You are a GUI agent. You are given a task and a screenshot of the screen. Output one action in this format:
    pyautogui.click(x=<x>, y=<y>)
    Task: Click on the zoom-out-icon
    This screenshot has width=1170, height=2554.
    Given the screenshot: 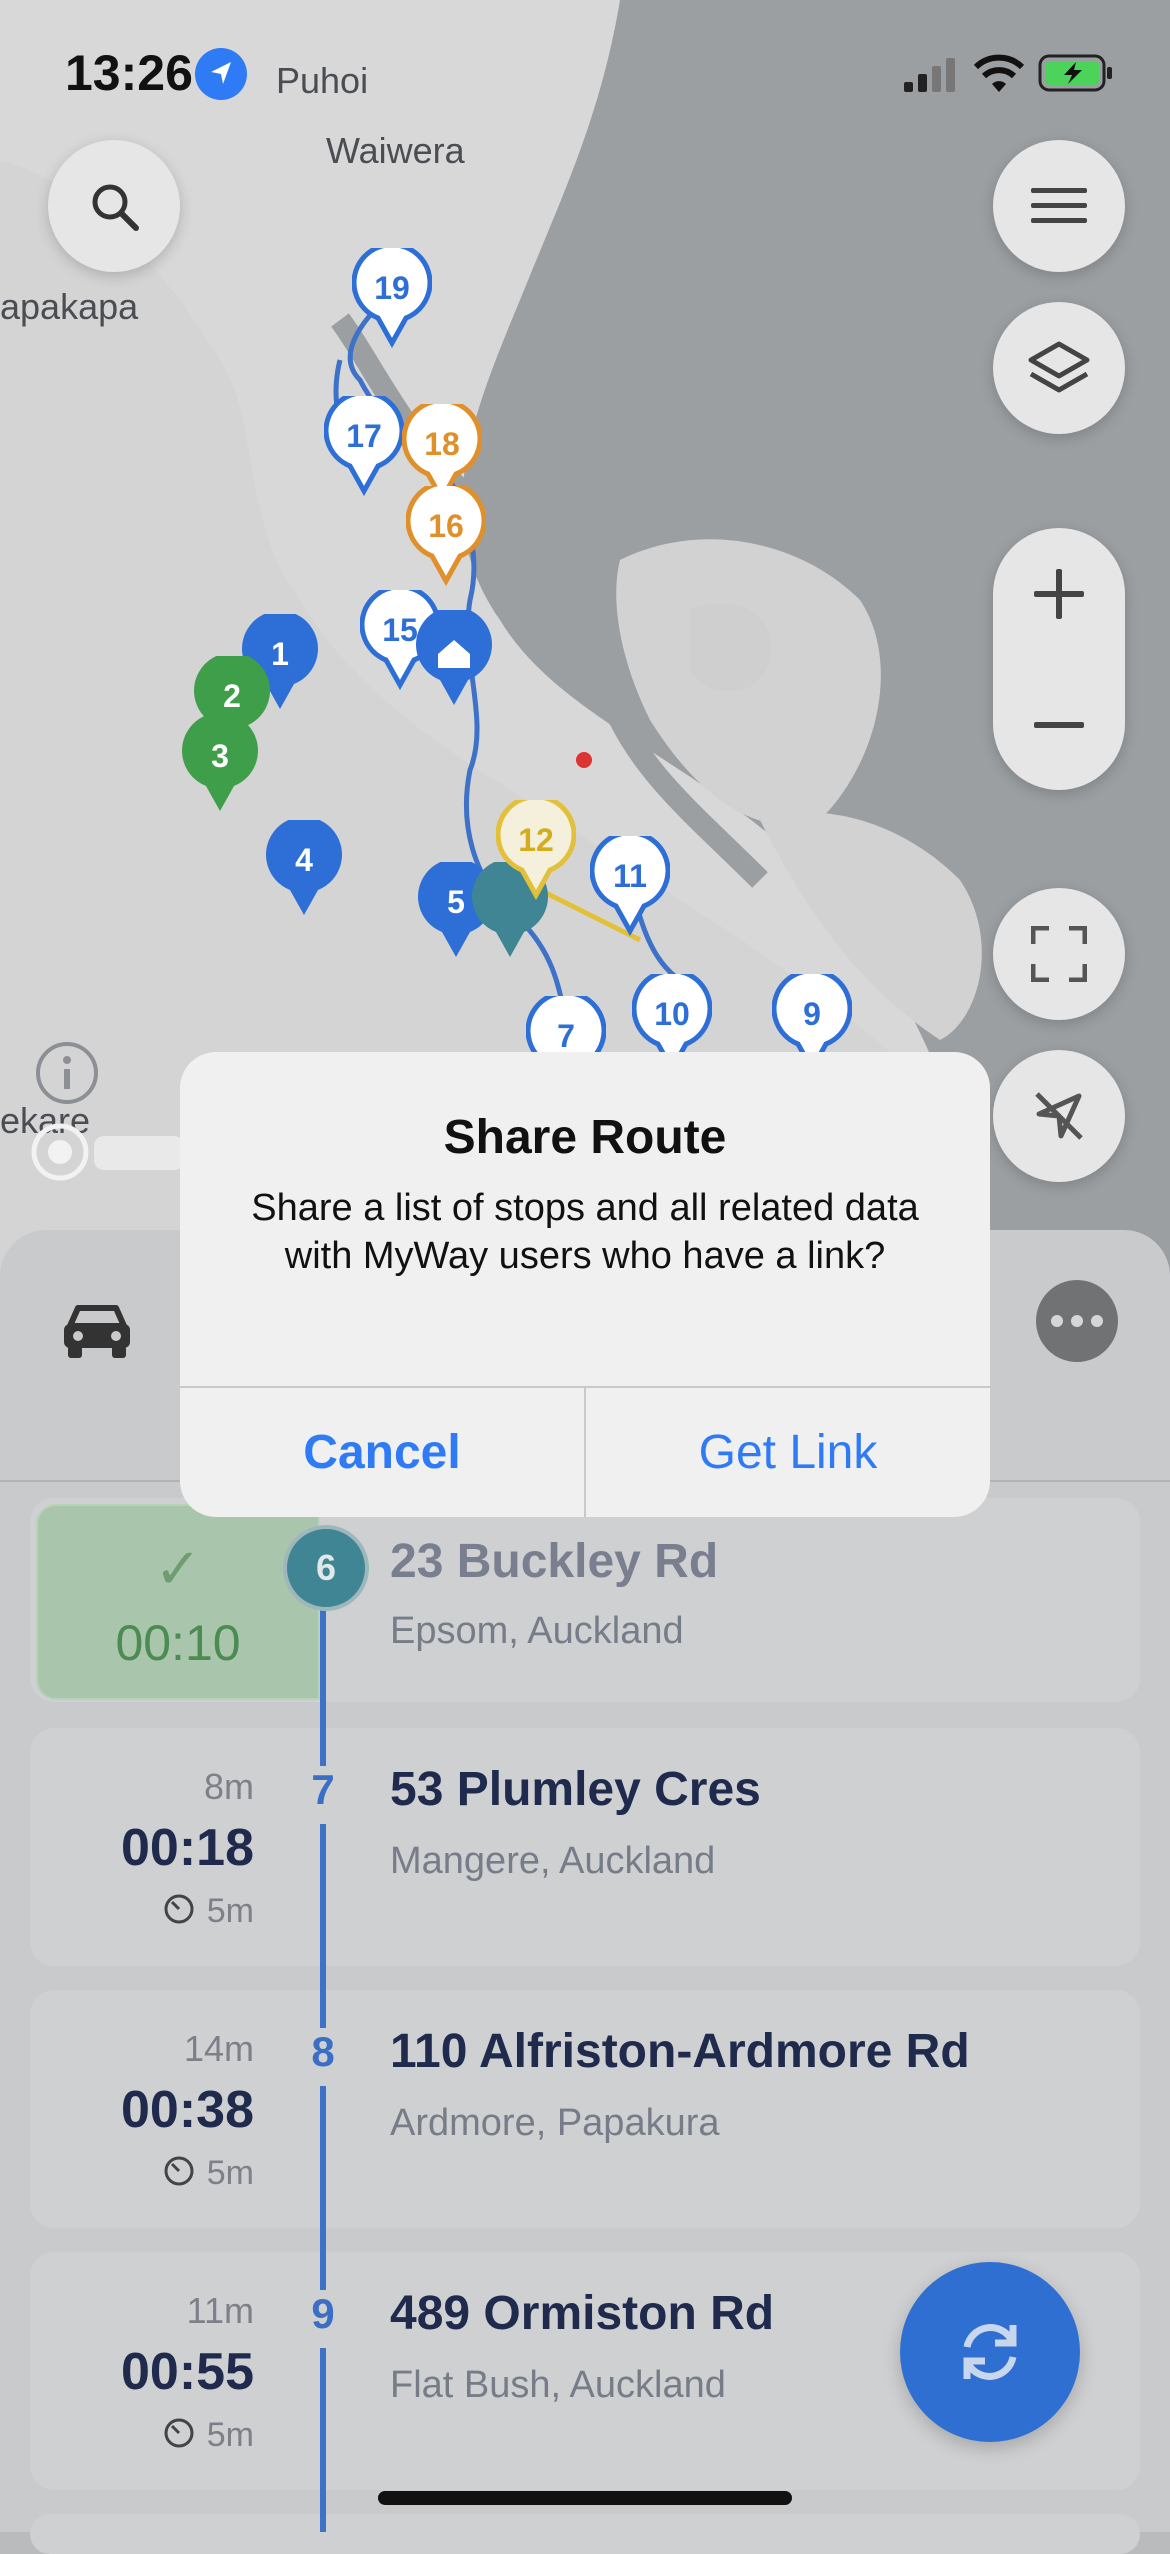 What is the action you would take?
    pyautogui.click(x=1059, y=724)
    